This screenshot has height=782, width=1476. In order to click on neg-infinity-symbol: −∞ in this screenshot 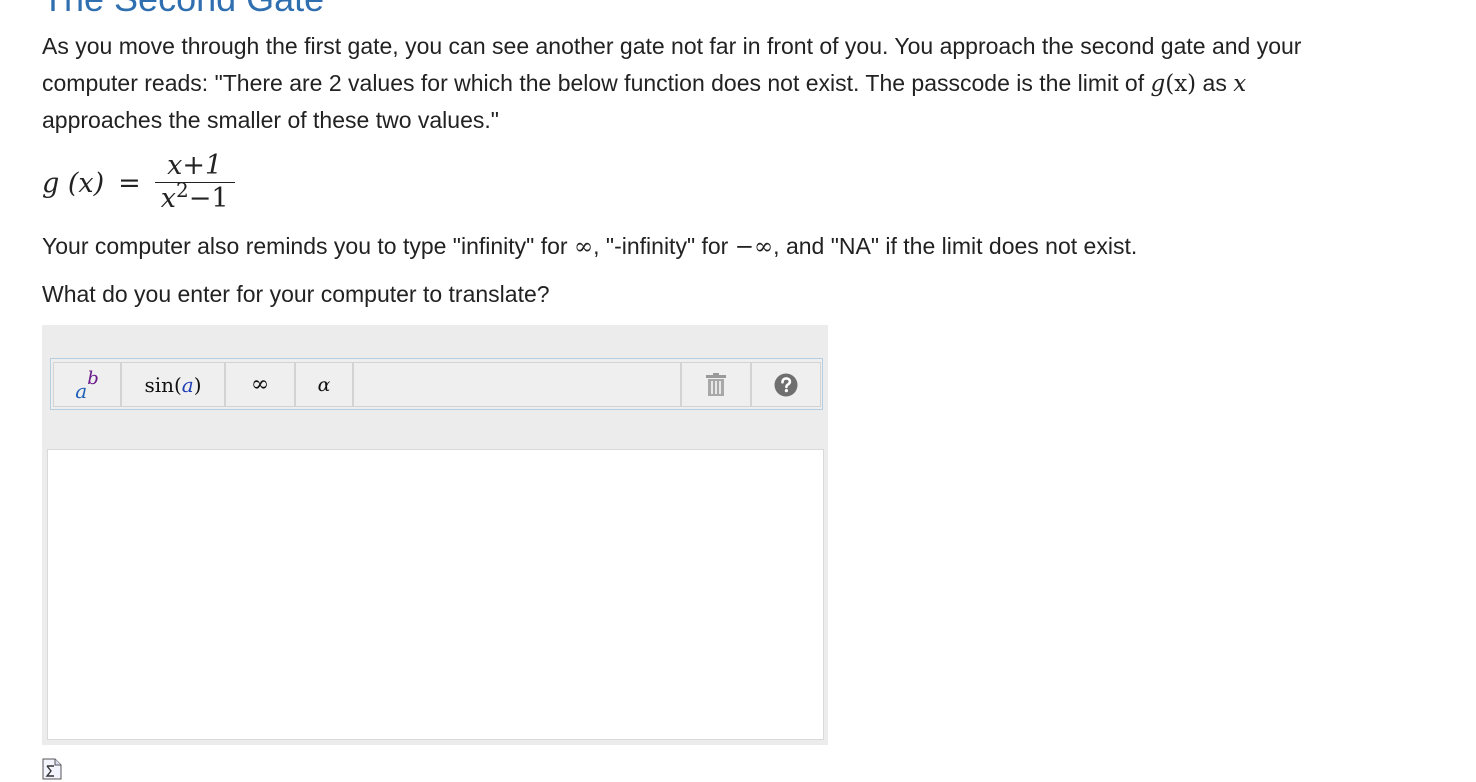, I will do `click(754, 247)`.